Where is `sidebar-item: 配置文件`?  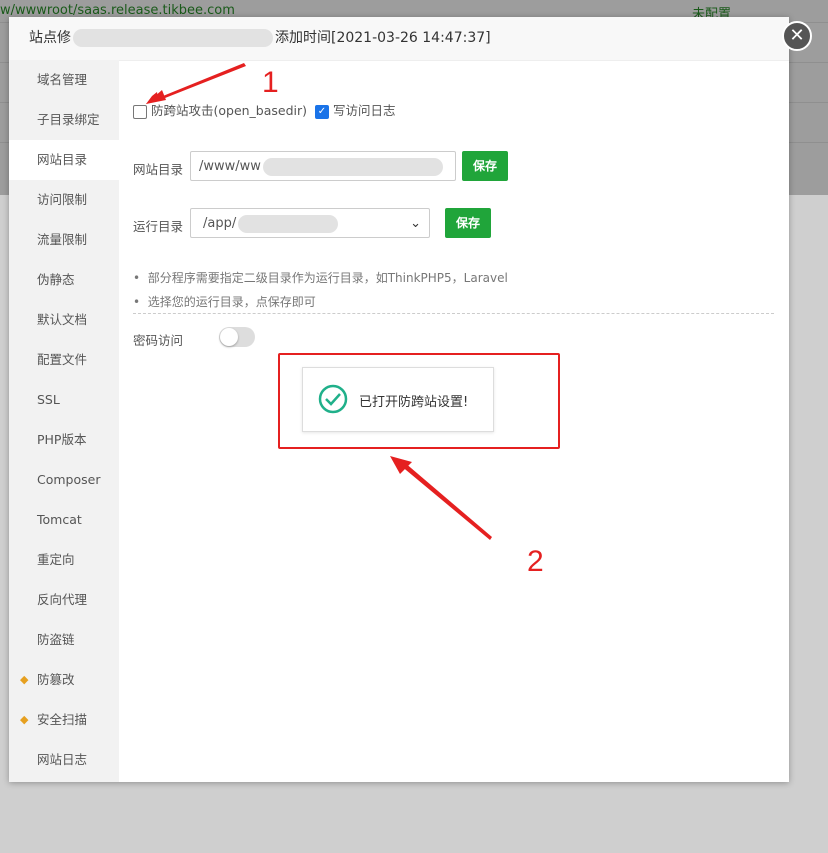 sidebar-item: 配置文件 is located at coordinates (64, 360).